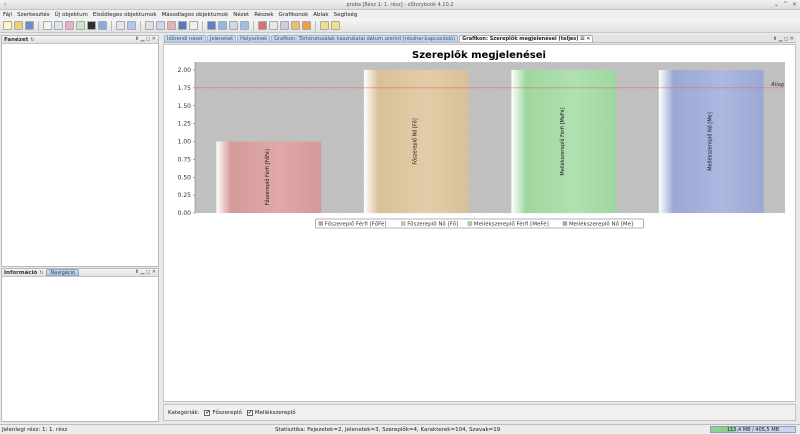  I want to click on toolbar, so click(400, 26).